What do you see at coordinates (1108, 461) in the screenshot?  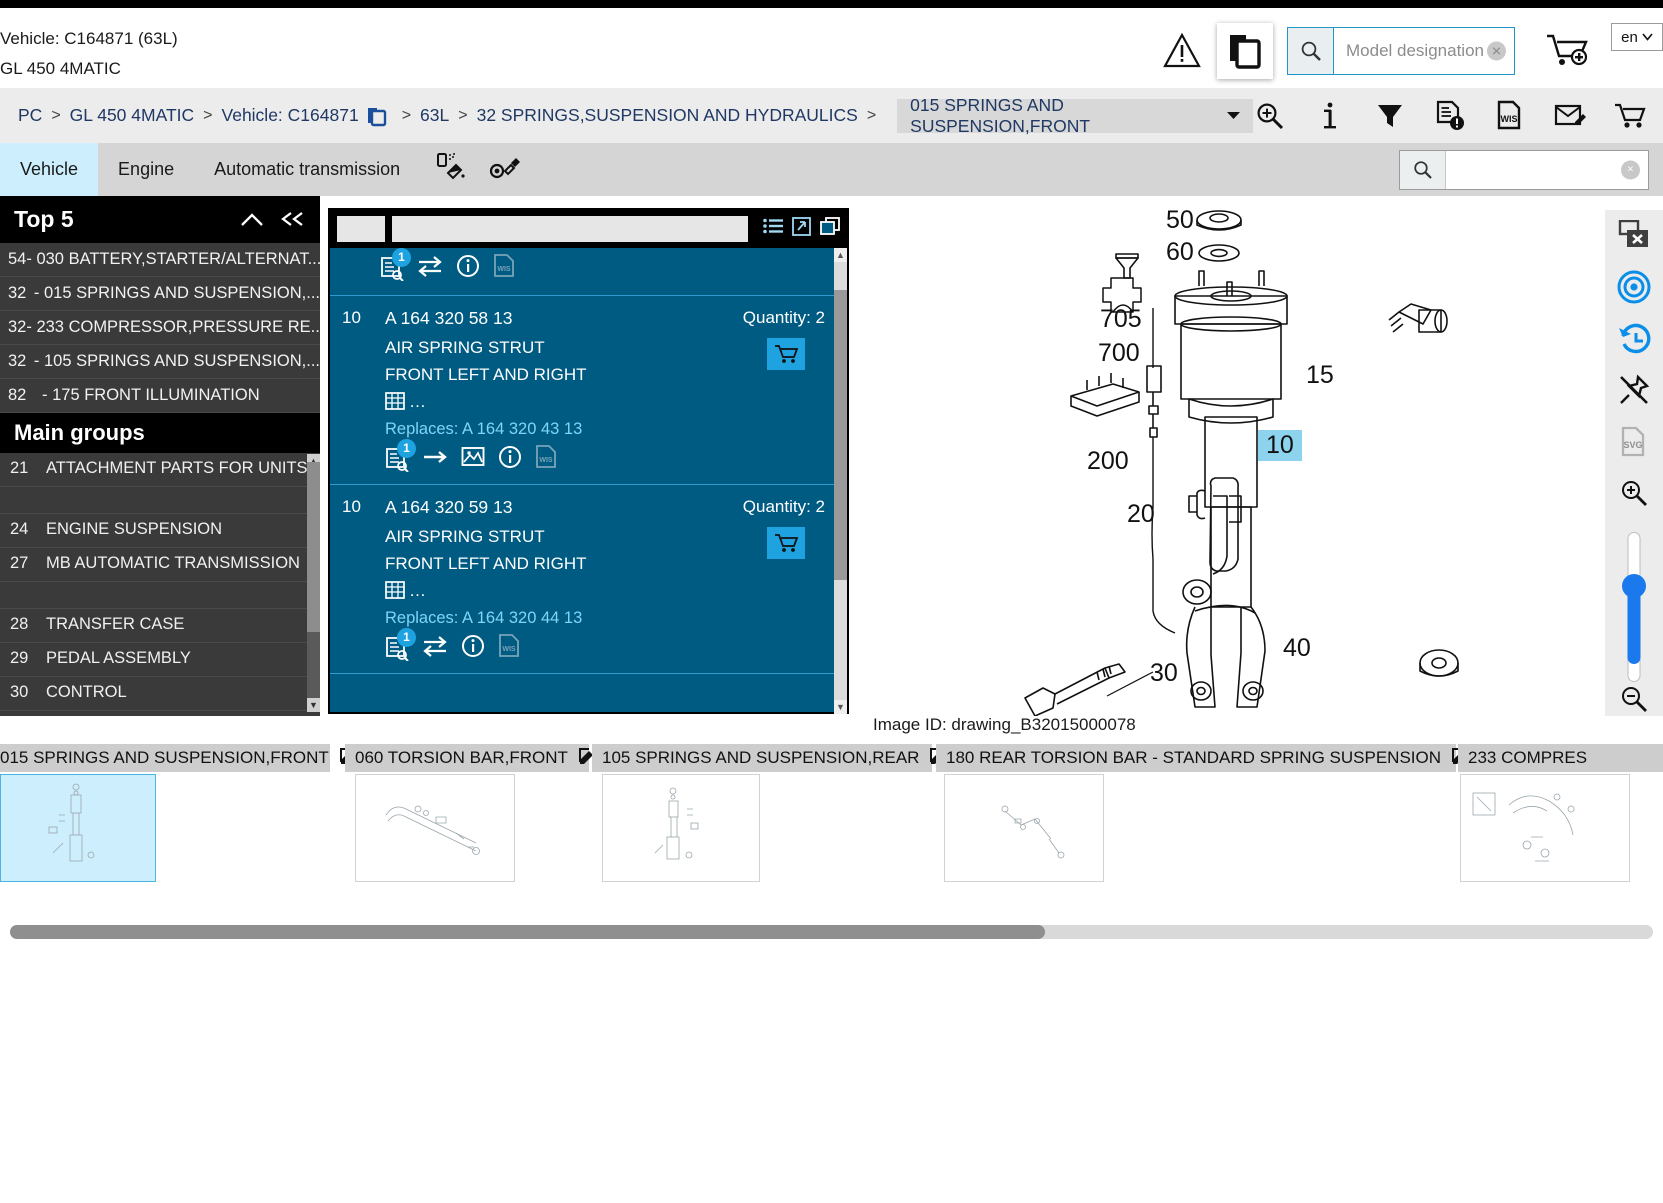 I see `diagram-callout-200: 200` at bounding box center [1108, 461].